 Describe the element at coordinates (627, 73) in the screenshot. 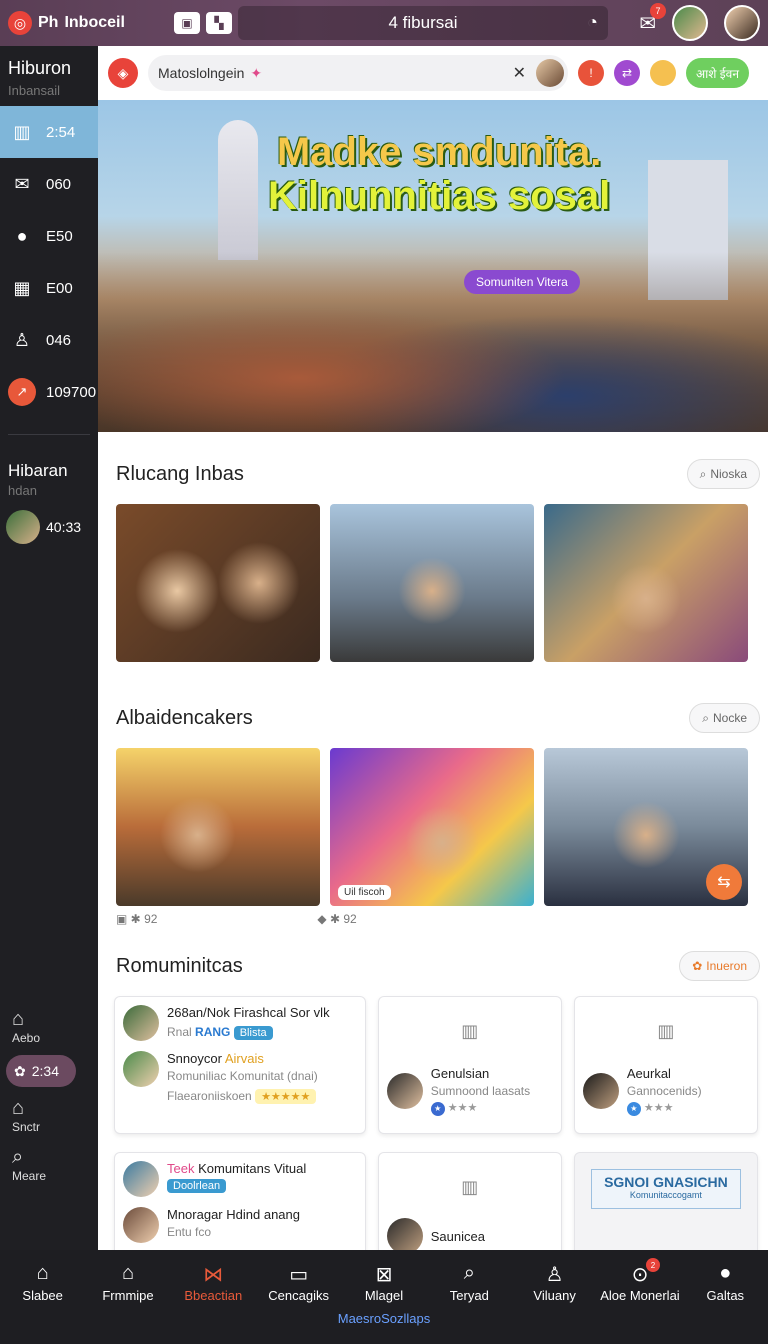

I see `shuffle-icon: ⇄` at that location.